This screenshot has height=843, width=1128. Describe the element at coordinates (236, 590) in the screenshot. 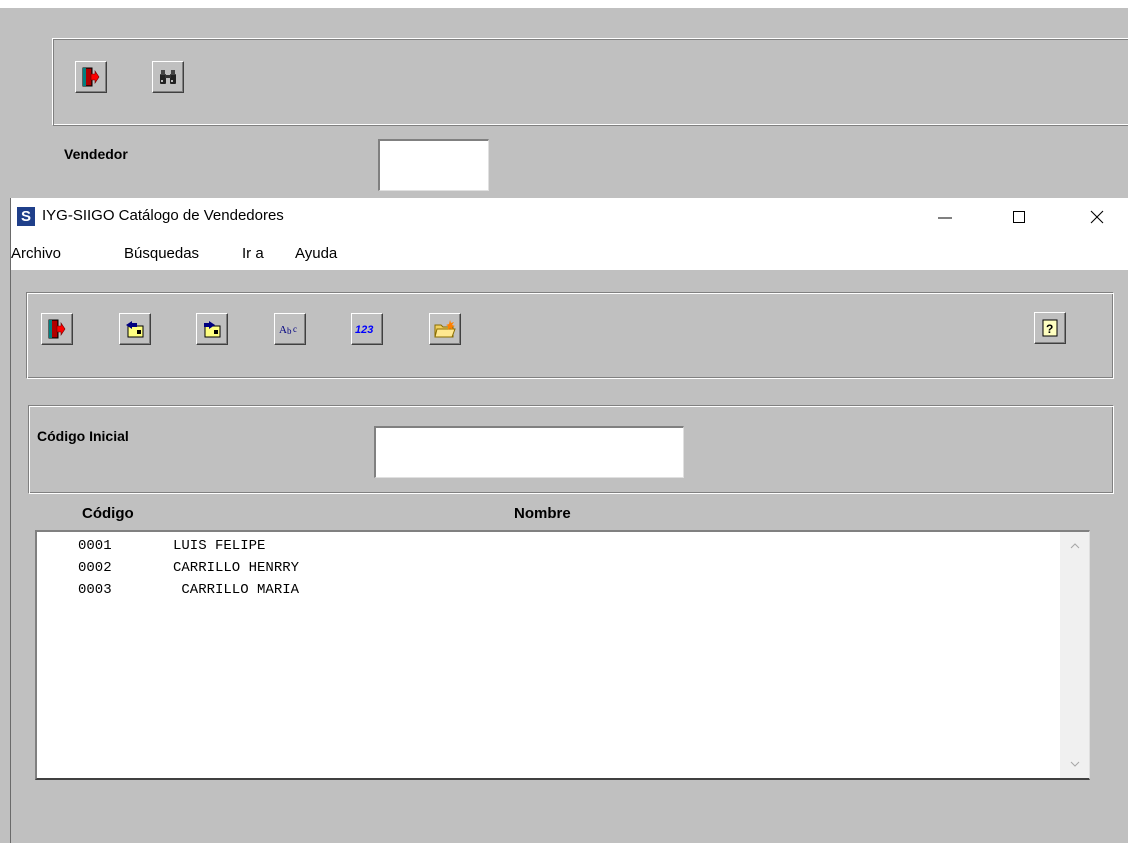

I see `vendor-name: CARRILLO MARIA` at that location.